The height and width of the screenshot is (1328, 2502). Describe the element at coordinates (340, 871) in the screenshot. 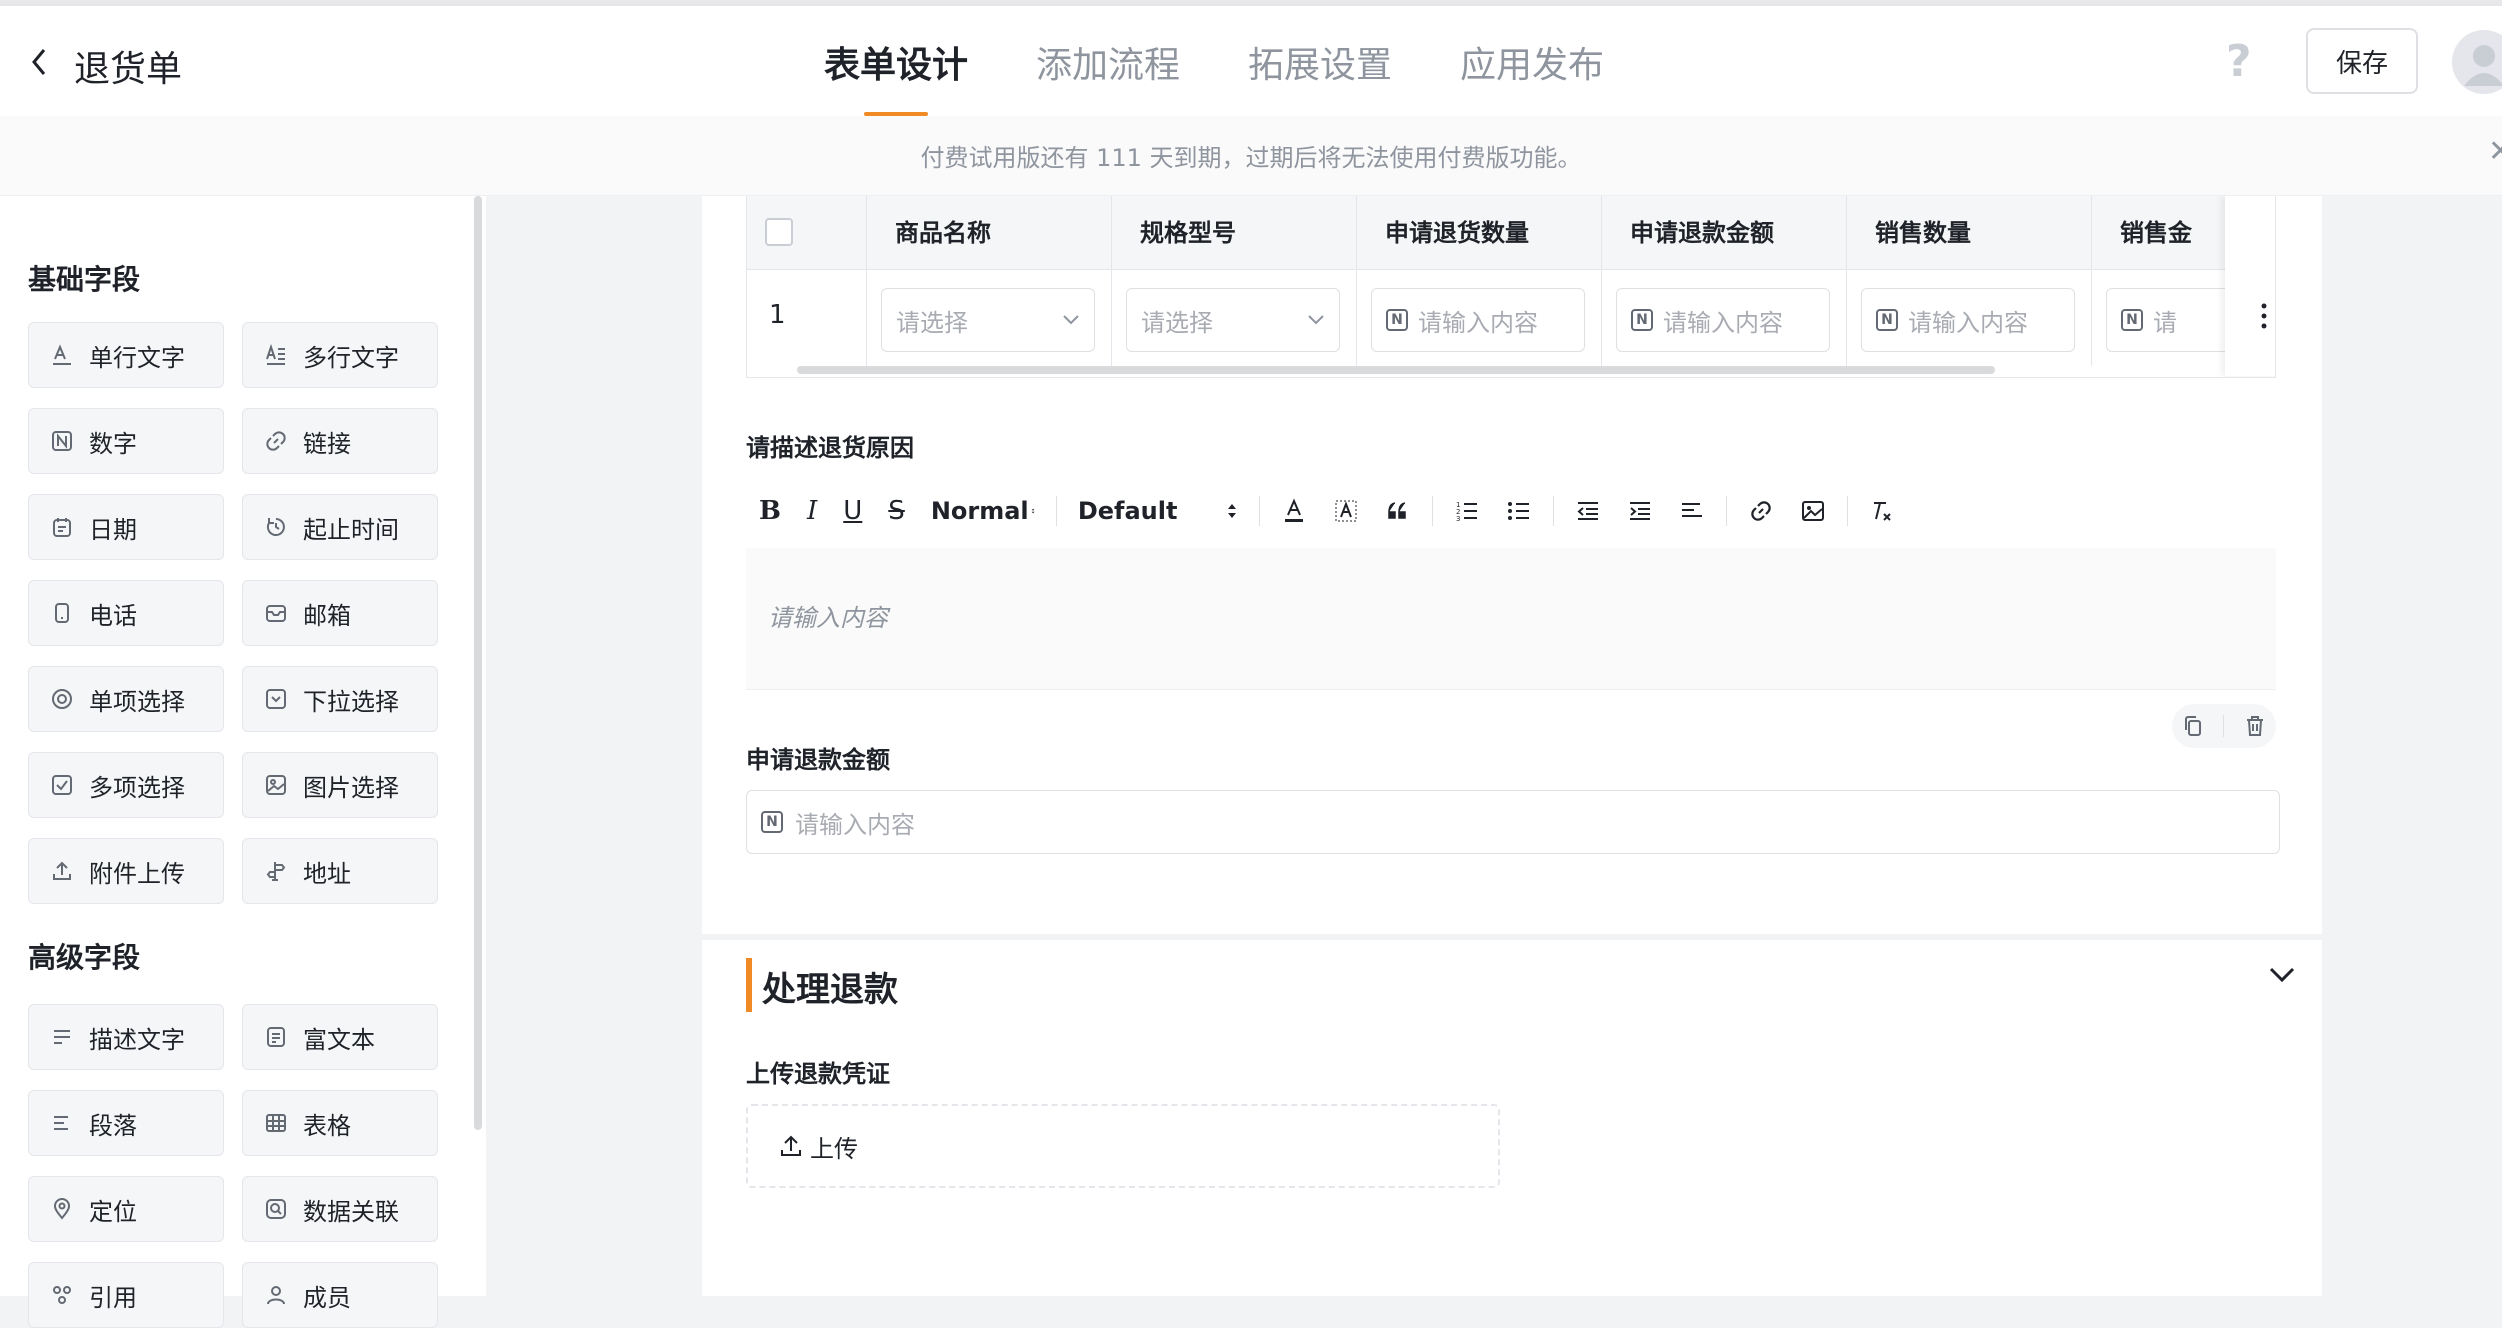

I see `field-address: 地址` at that location.